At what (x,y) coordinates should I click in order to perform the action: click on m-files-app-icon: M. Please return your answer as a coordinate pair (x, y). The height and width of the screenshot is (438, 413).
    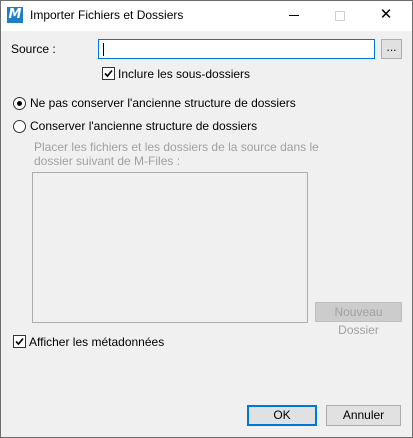
    Looking at the image, I should click on (15, 15).